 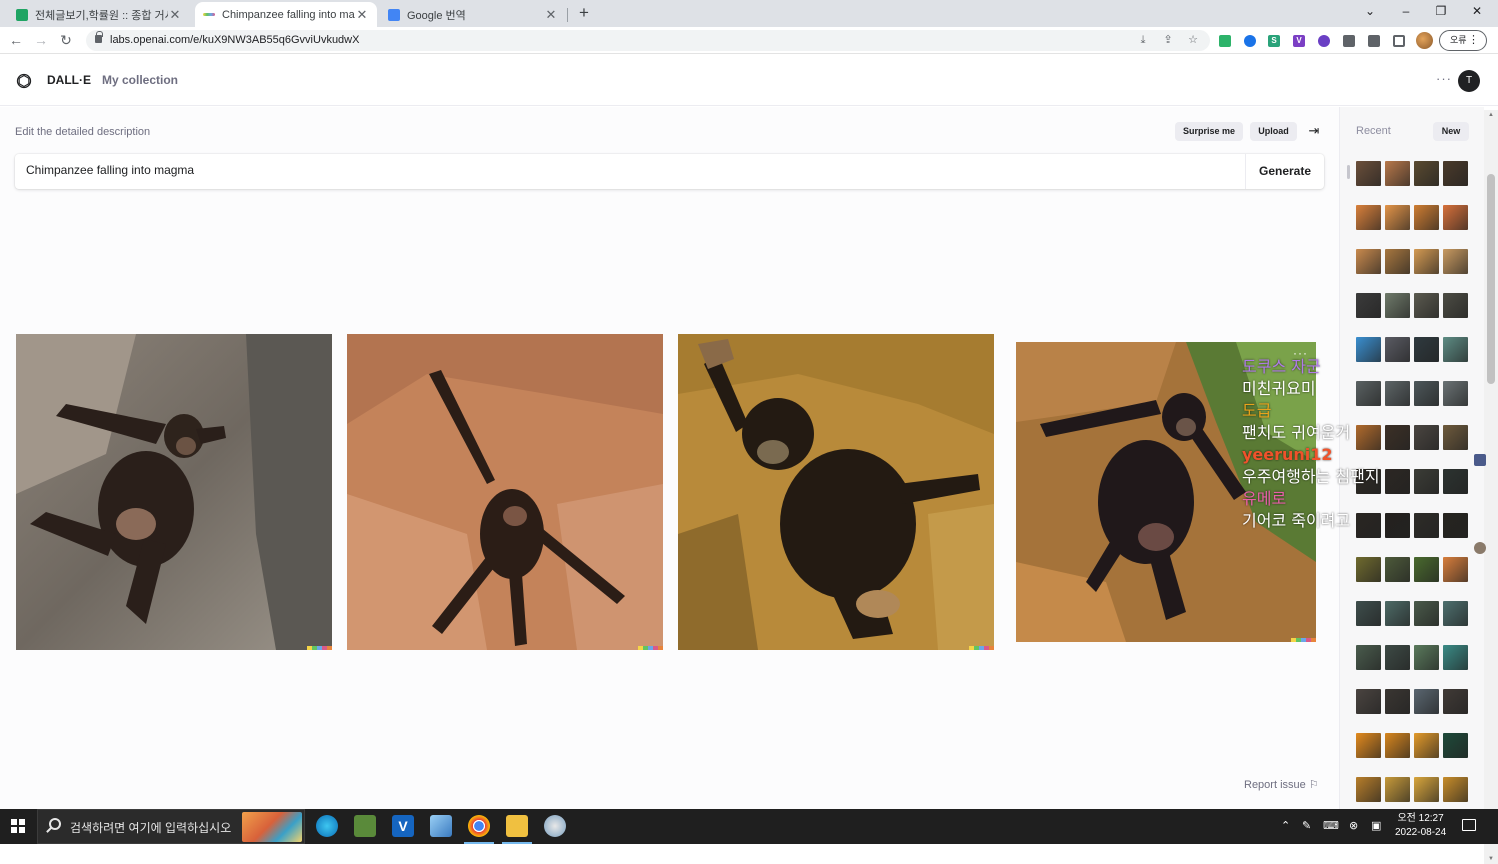 What do you see at coordinates (1370, 12) in the screenshot?
I see `tab-search-chevron-icon: ⌄` at bounding box center [1370, 12].